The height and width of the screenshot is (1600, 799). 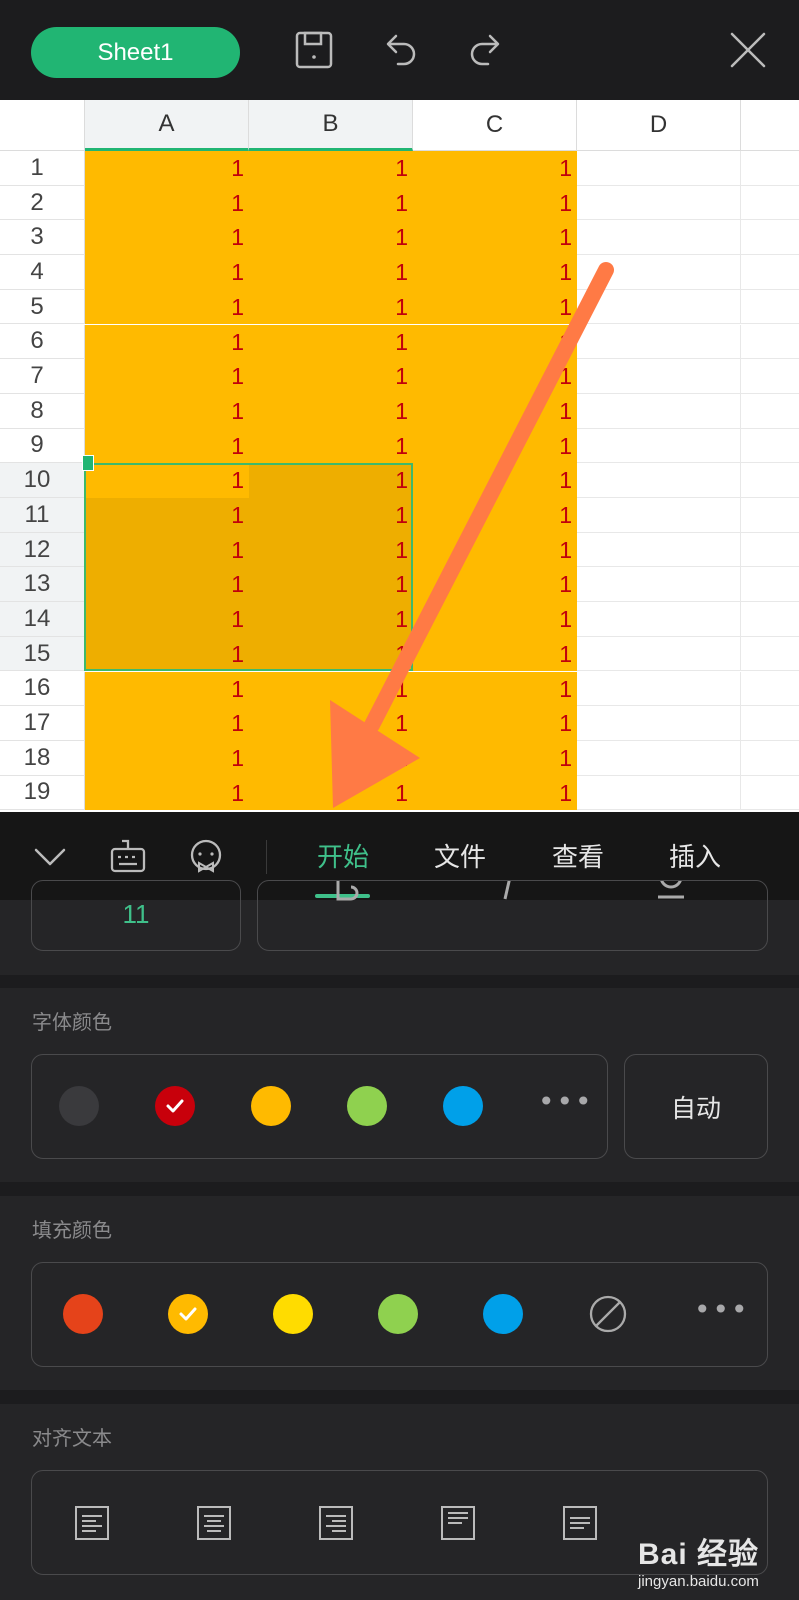 What do you see at coordinates (495, 550) in the screenshot?
I see `cell-c12: 1` at bounding box center [495, 550].